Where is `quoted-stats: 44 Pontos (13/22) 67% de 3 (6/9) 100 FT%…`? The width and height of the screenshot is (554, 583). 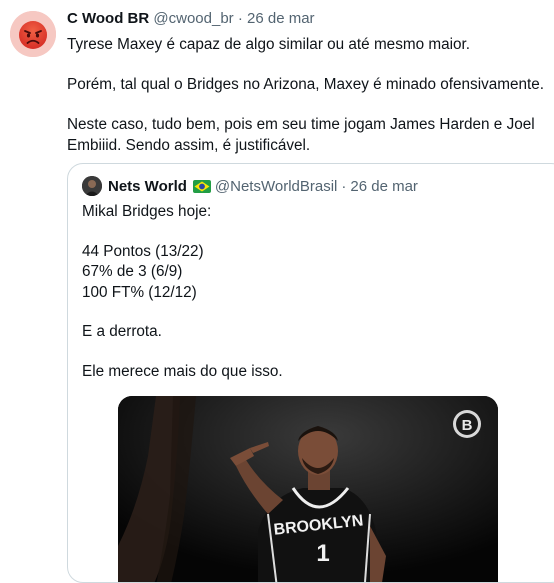
quoted-stats: 44 Pontos (13/22) 67% de 3 (6/9) 100 FT%… is located at coordinates (143, 271).